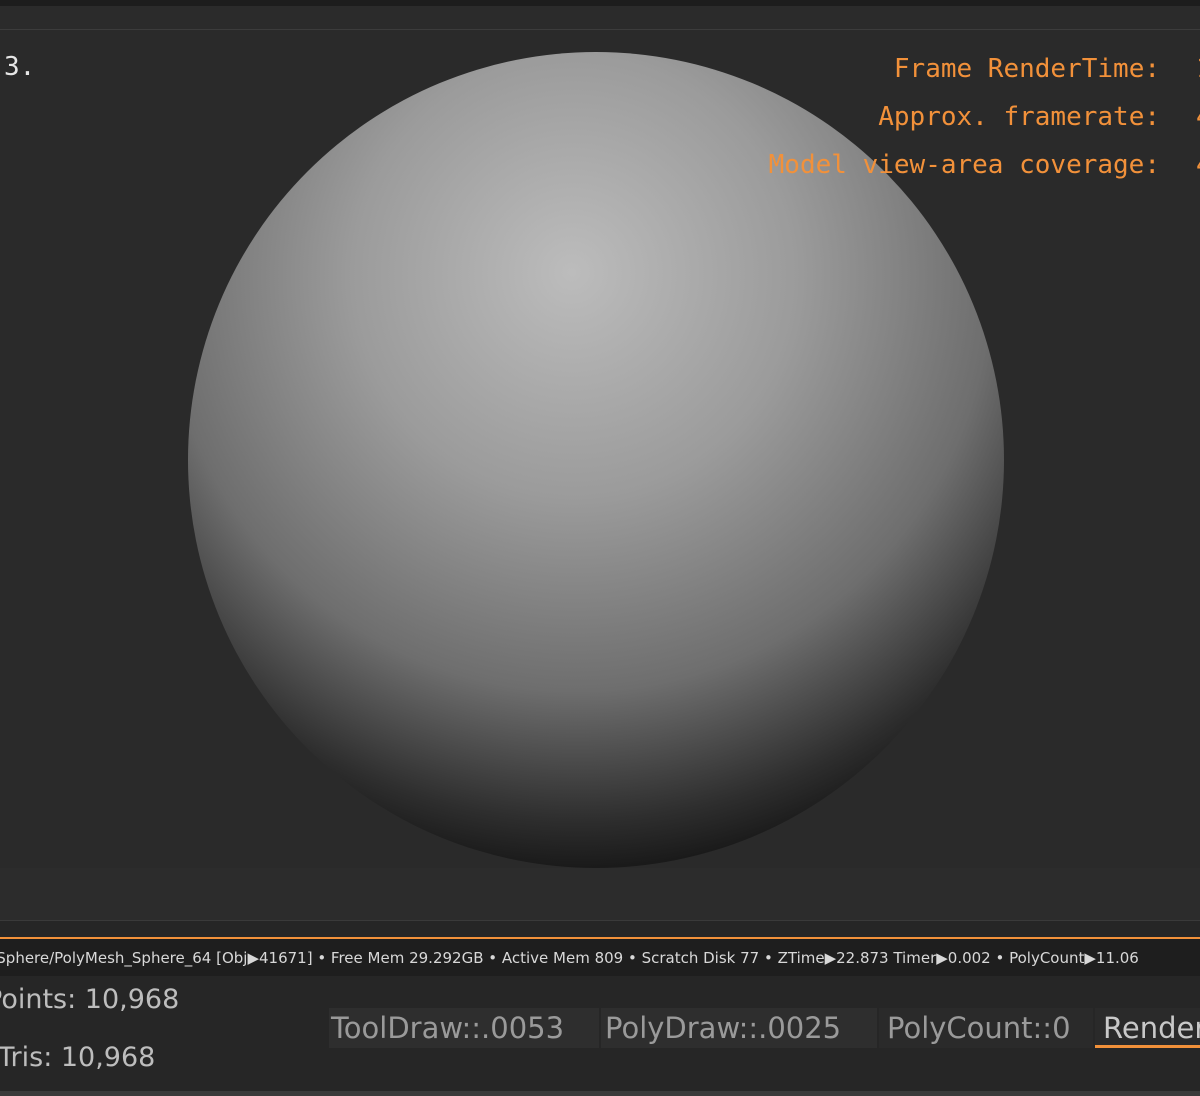  Describe the element at coordinates (600, 3) in the screenshot. I see `title-strip` at that location.